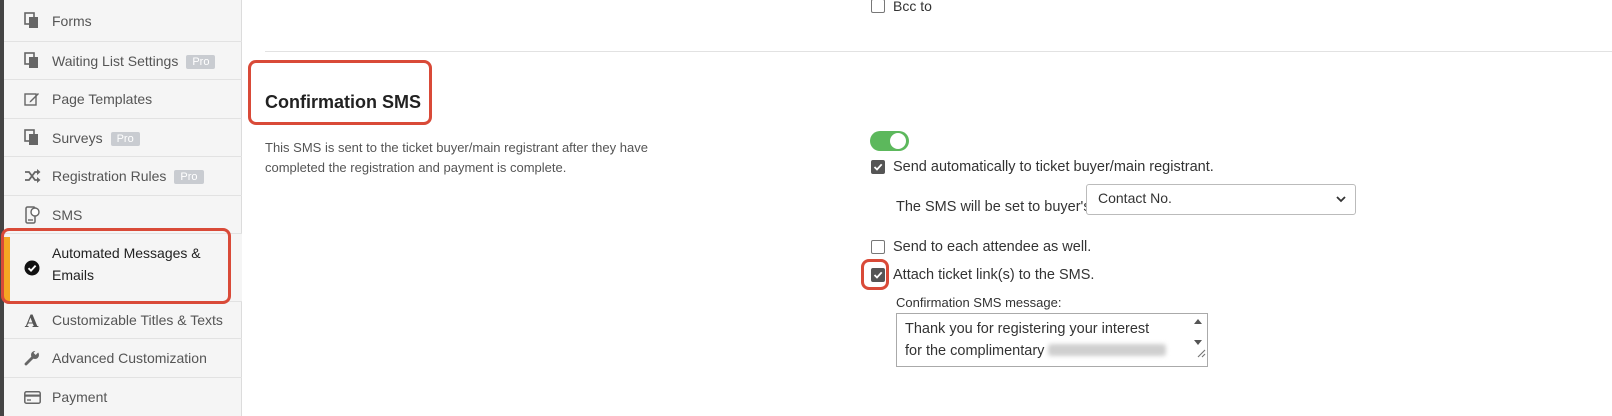 The height and width of the screenshot is (416, 1612). Describe the element at coordinates (32, 99) in the screenshot. I see `edit-icon` at that location.